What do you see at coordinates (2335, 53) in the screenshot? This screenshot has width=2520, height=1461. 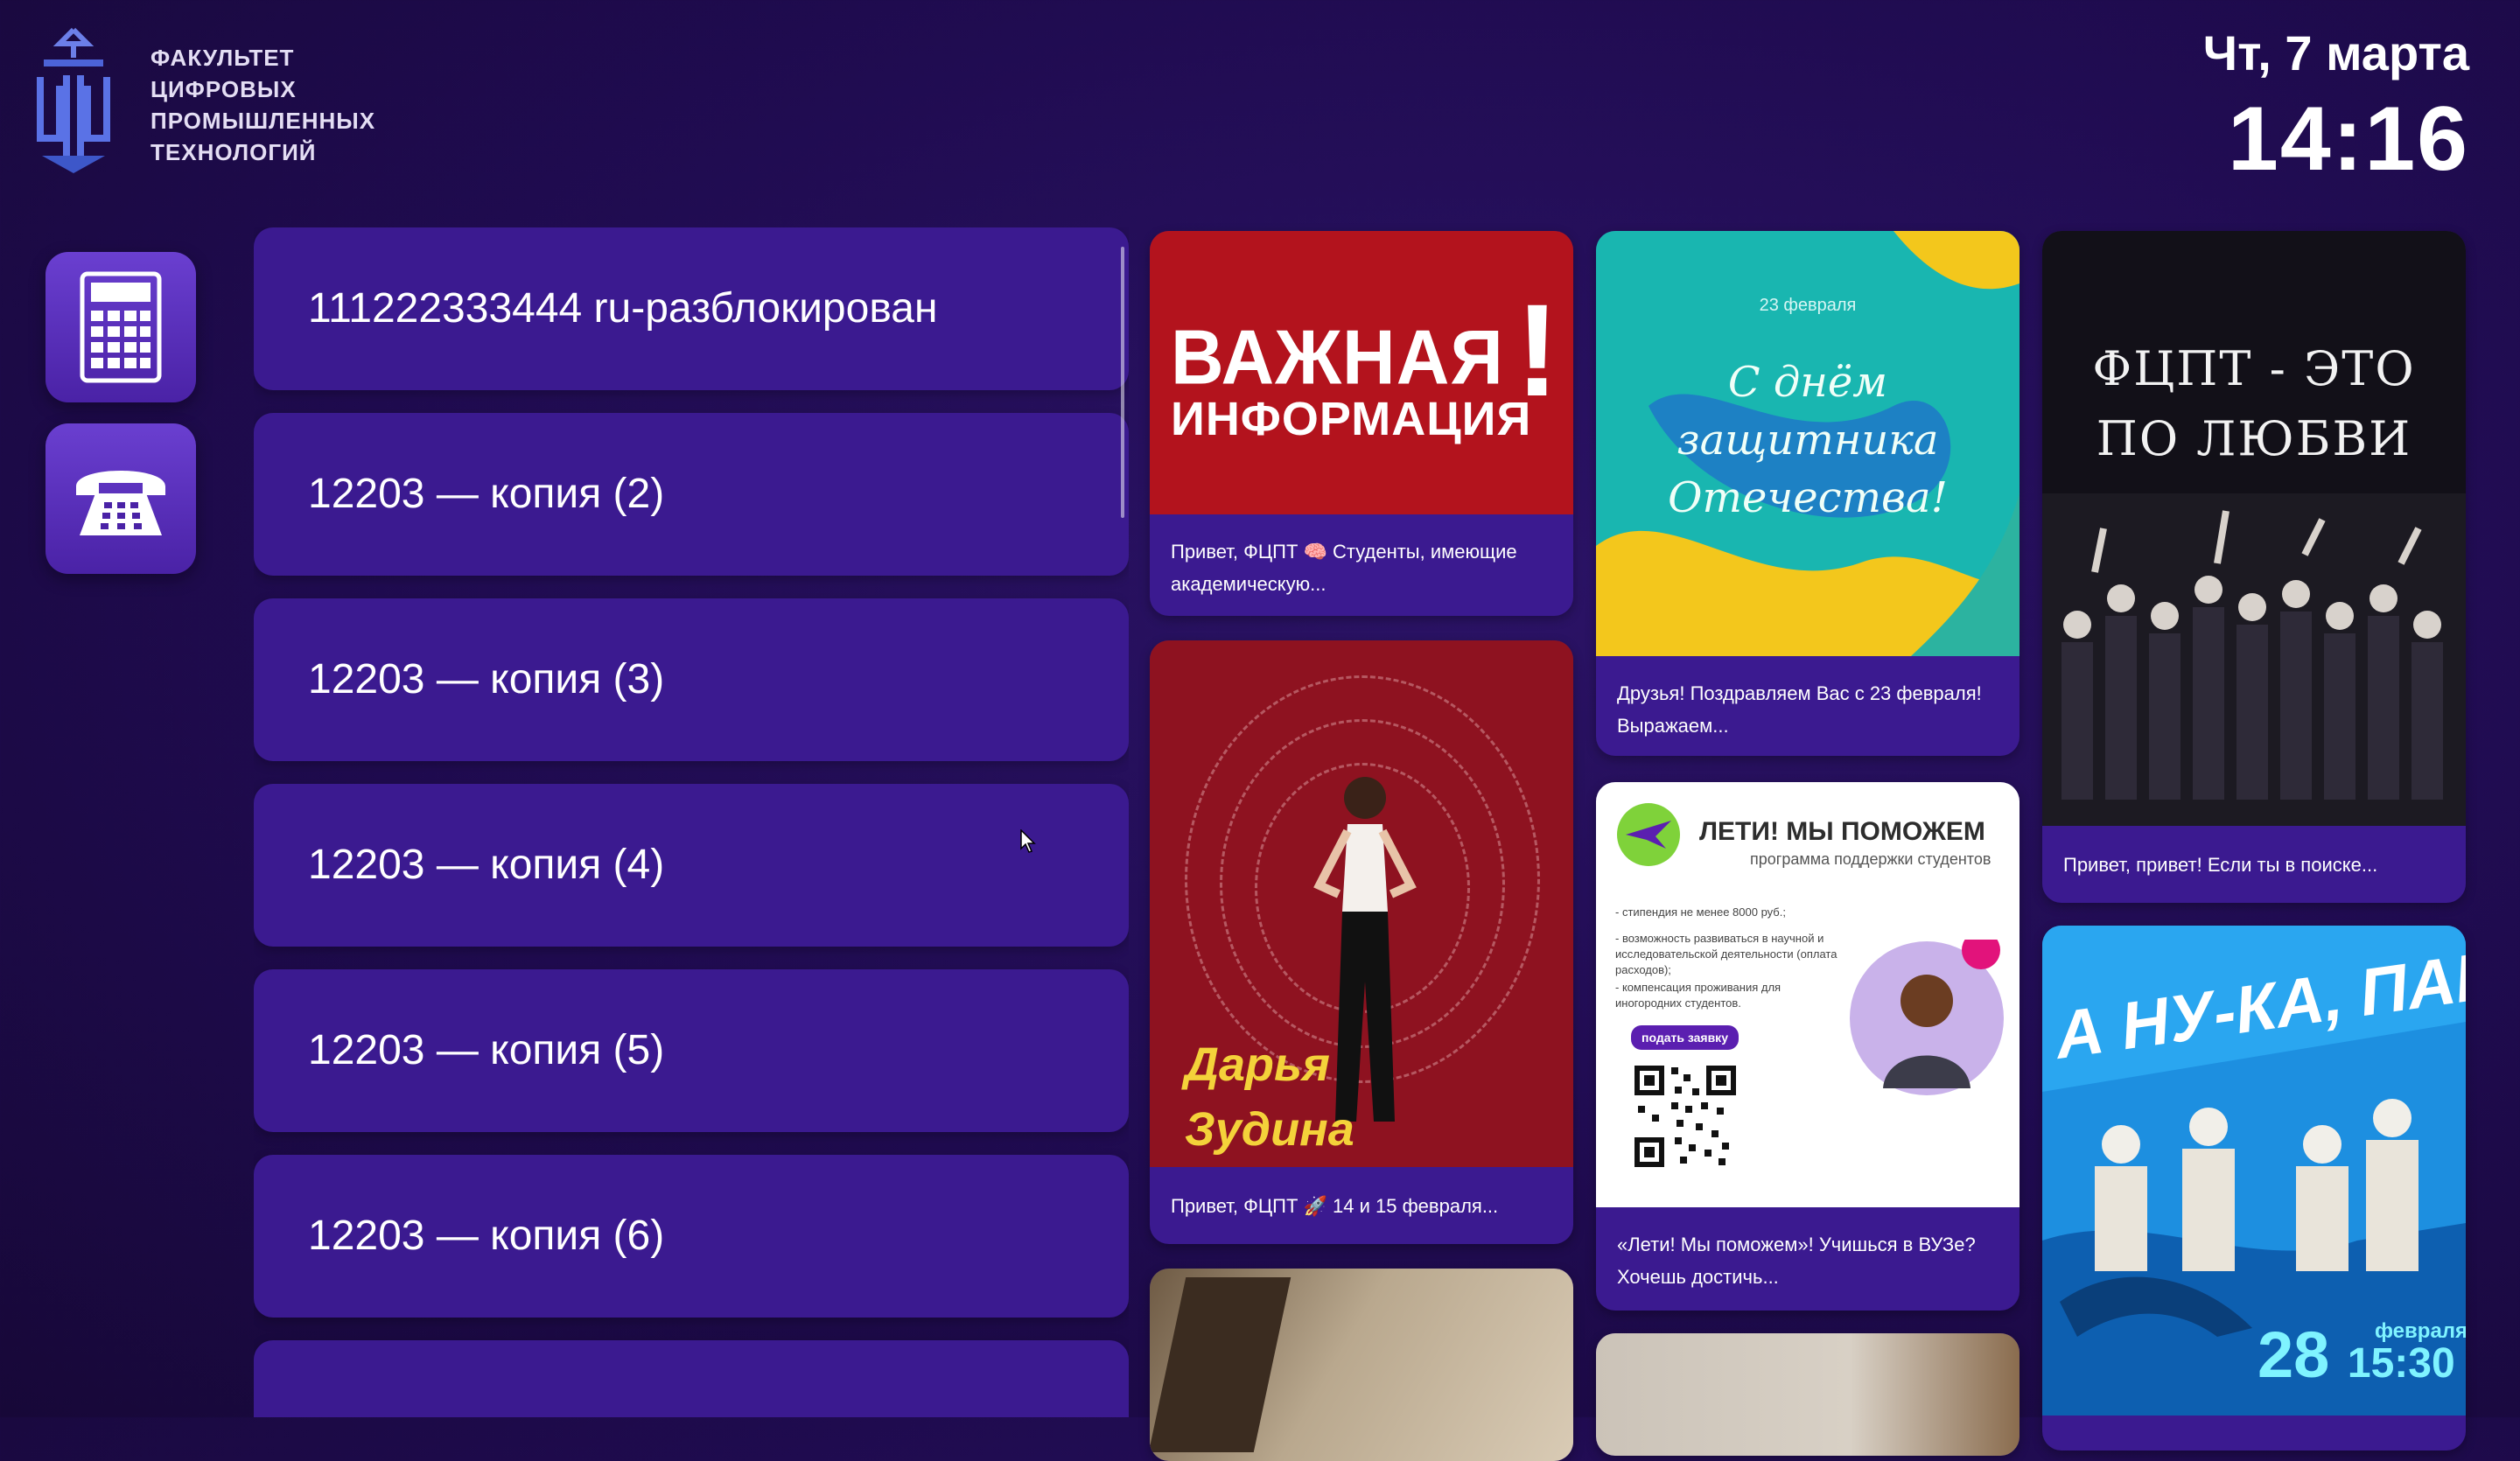 I see `current-date: Чт, 7 марта` at bounding box center [2335, 53].